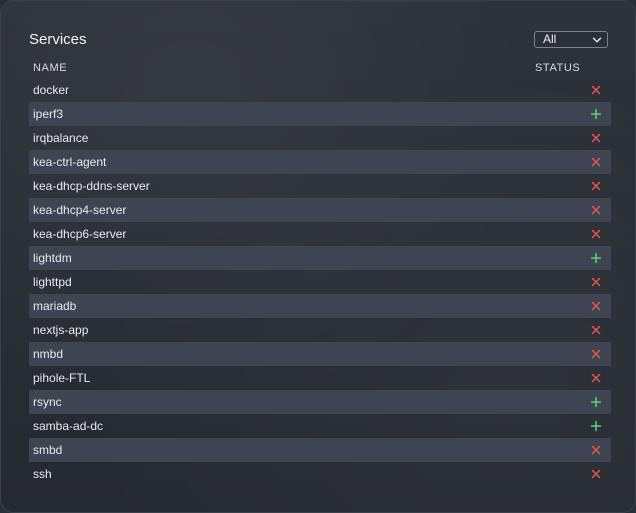  What do you see at coordinates (80, 234) in the screenshot?
I see `service-name: kea-dhcp6-server` at bounding box center [80, 234].